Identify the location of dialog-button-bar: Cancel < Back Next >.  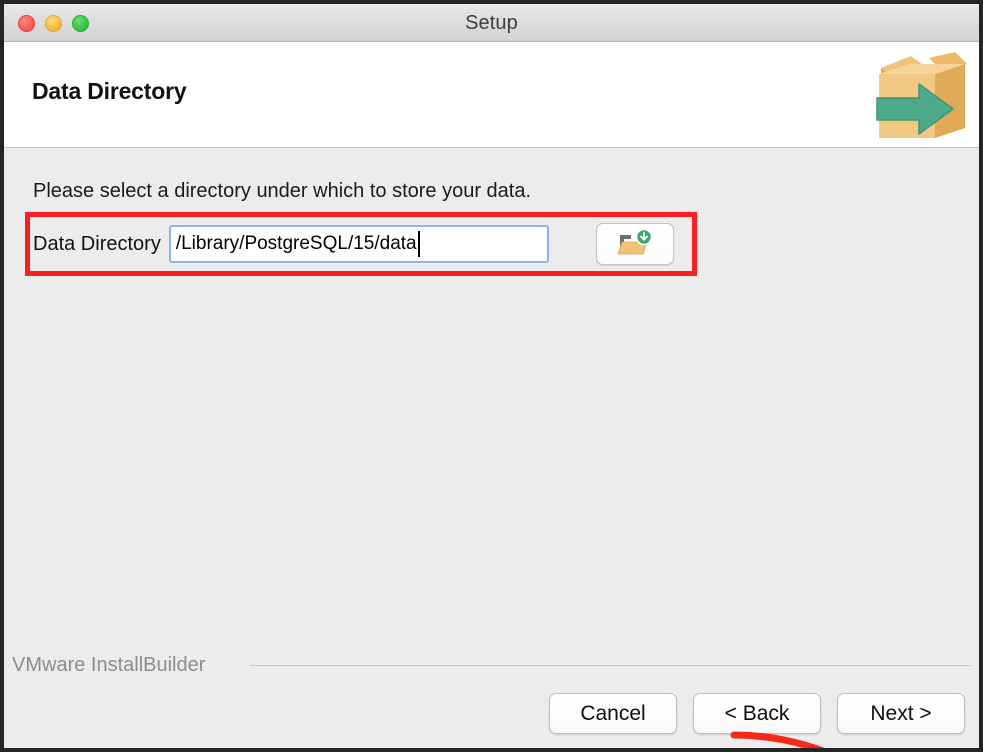
(757, 713).